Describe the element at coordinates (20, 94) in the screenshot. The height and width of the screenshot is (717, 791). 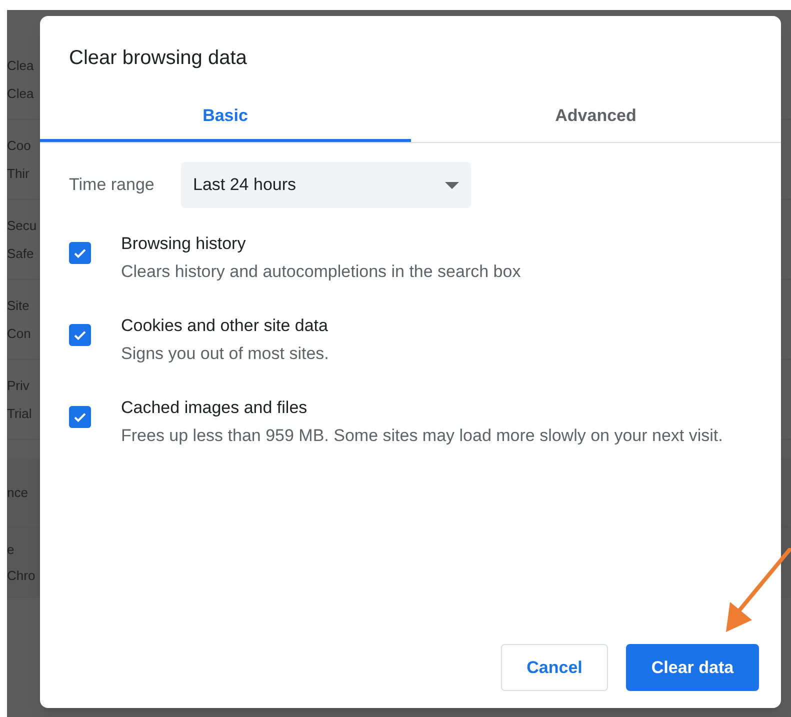
I see `setting-subtitle: Clea` at that location.